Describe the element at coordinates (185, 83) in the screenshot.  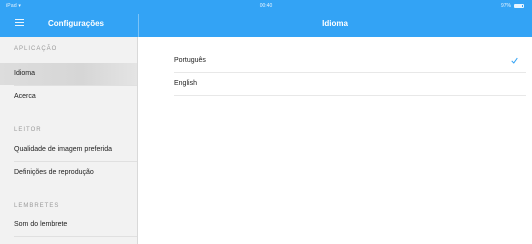
I see `language-label: English` at that location.